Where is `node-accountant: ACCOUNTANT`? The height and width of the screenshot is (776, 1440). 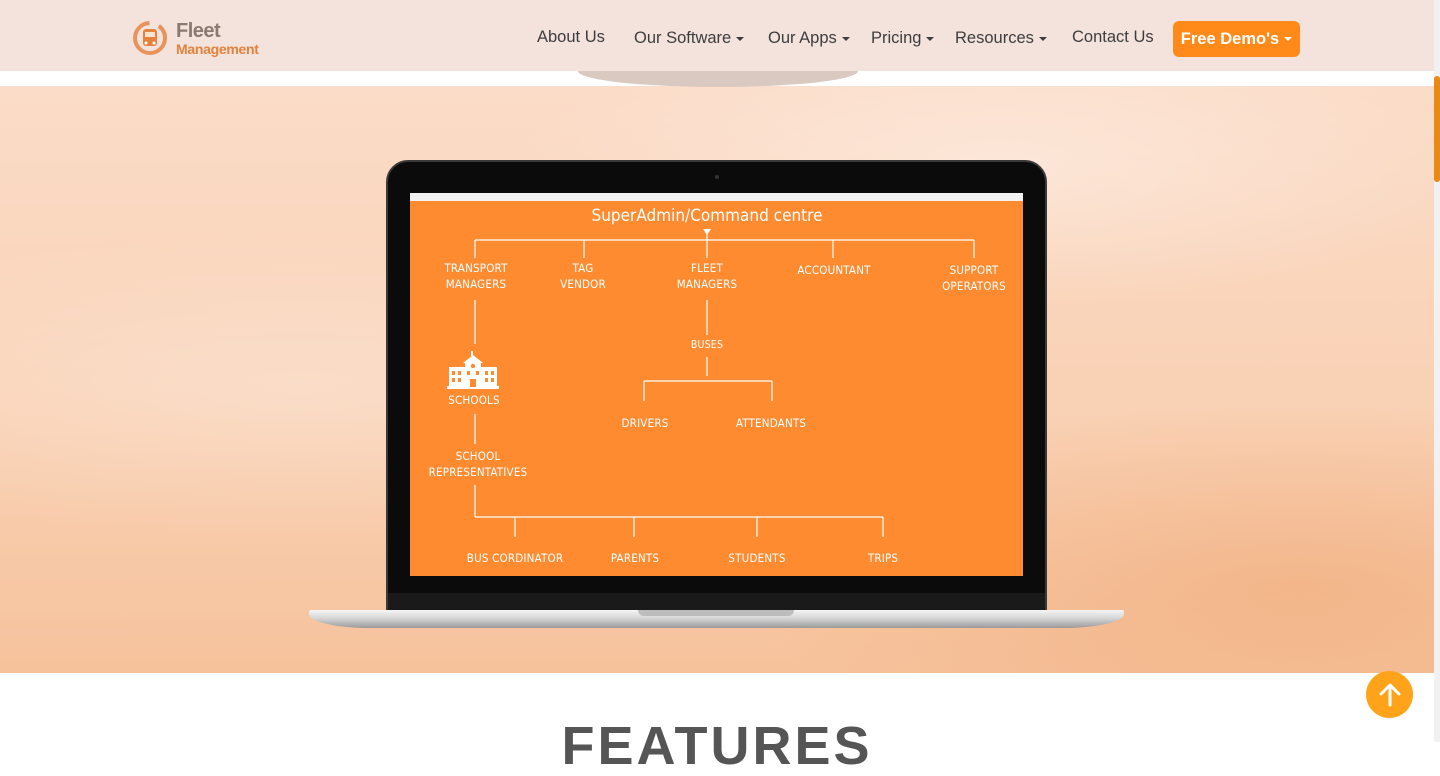 node-accountant: ACCOUNTANT is located at coordinates (834, 270).